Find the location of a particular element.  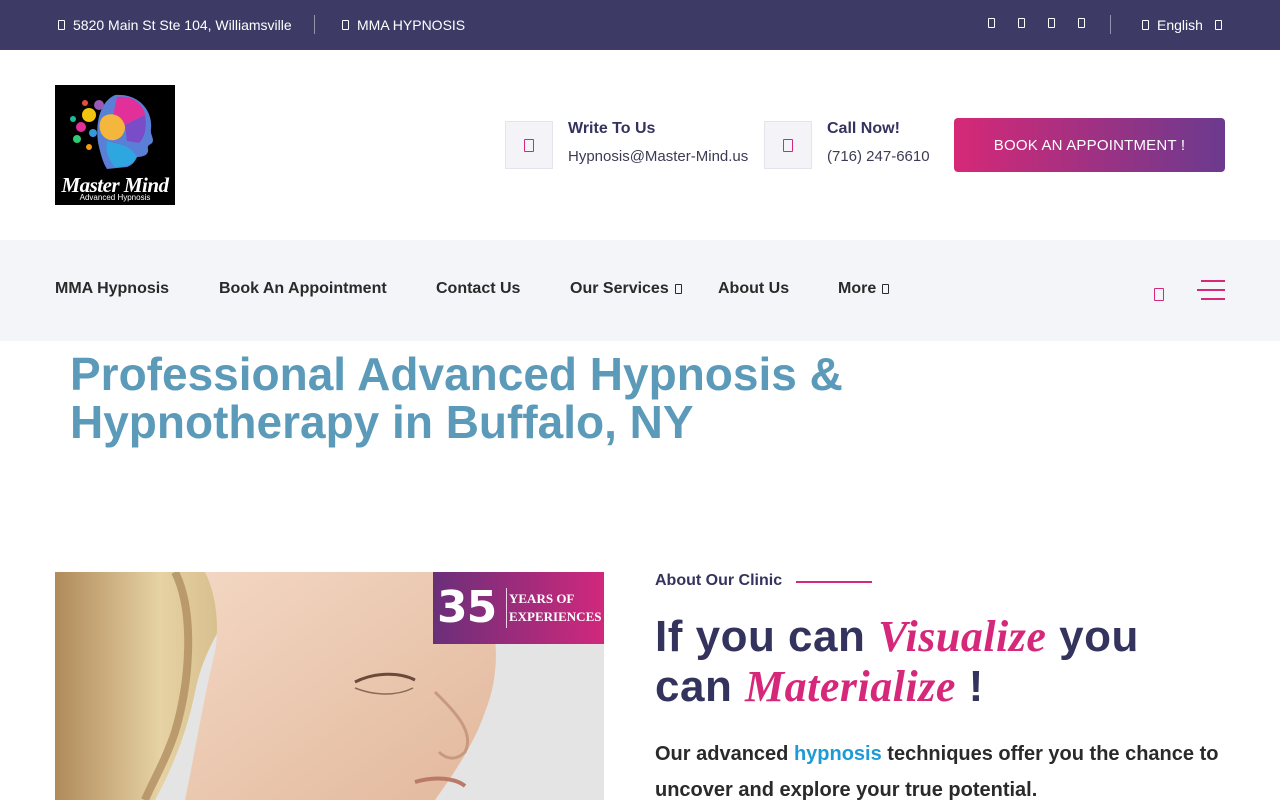

email-title: Write To Us is located at coordinates (612, 128).